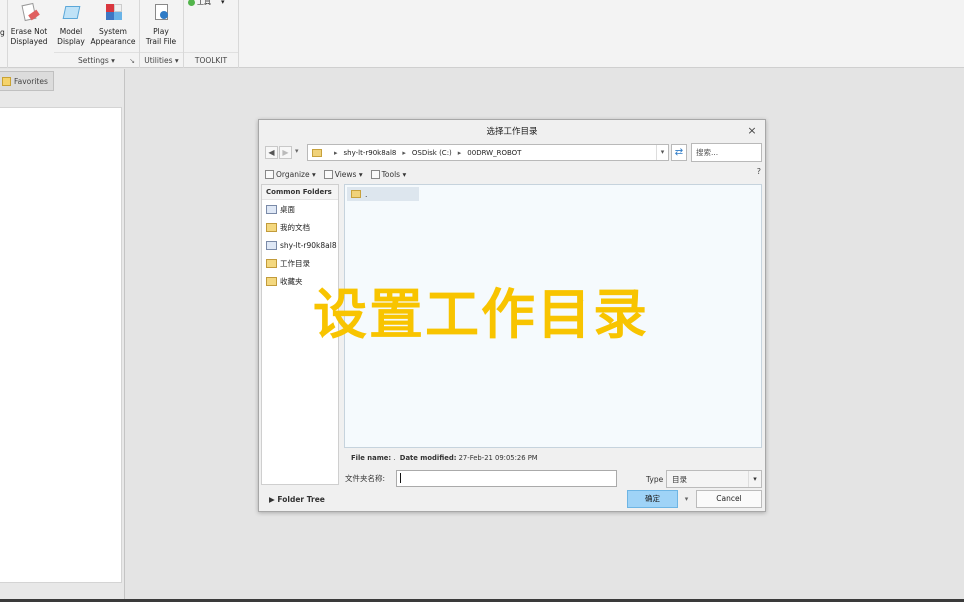  What do you see at coordinates (113, 36) in the screenshot?
I see `system-appearance-label: System Appearance` at bounding box center [113, 36].